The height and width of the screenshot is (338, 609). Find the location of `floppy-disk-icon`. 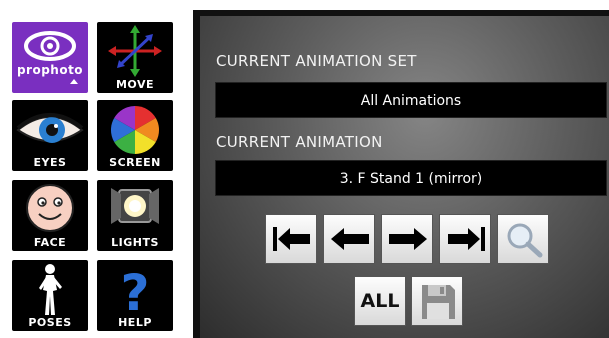

floppy-disk-icon is located at coordinates (438, 302).